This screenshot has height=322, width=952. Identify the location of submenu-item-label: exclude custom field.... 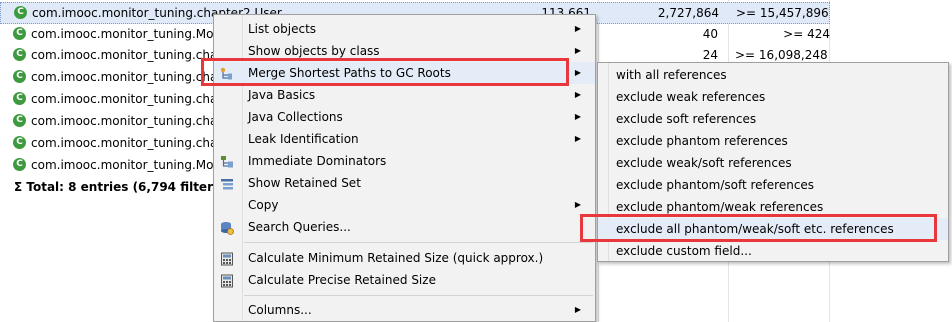
(684, 251).